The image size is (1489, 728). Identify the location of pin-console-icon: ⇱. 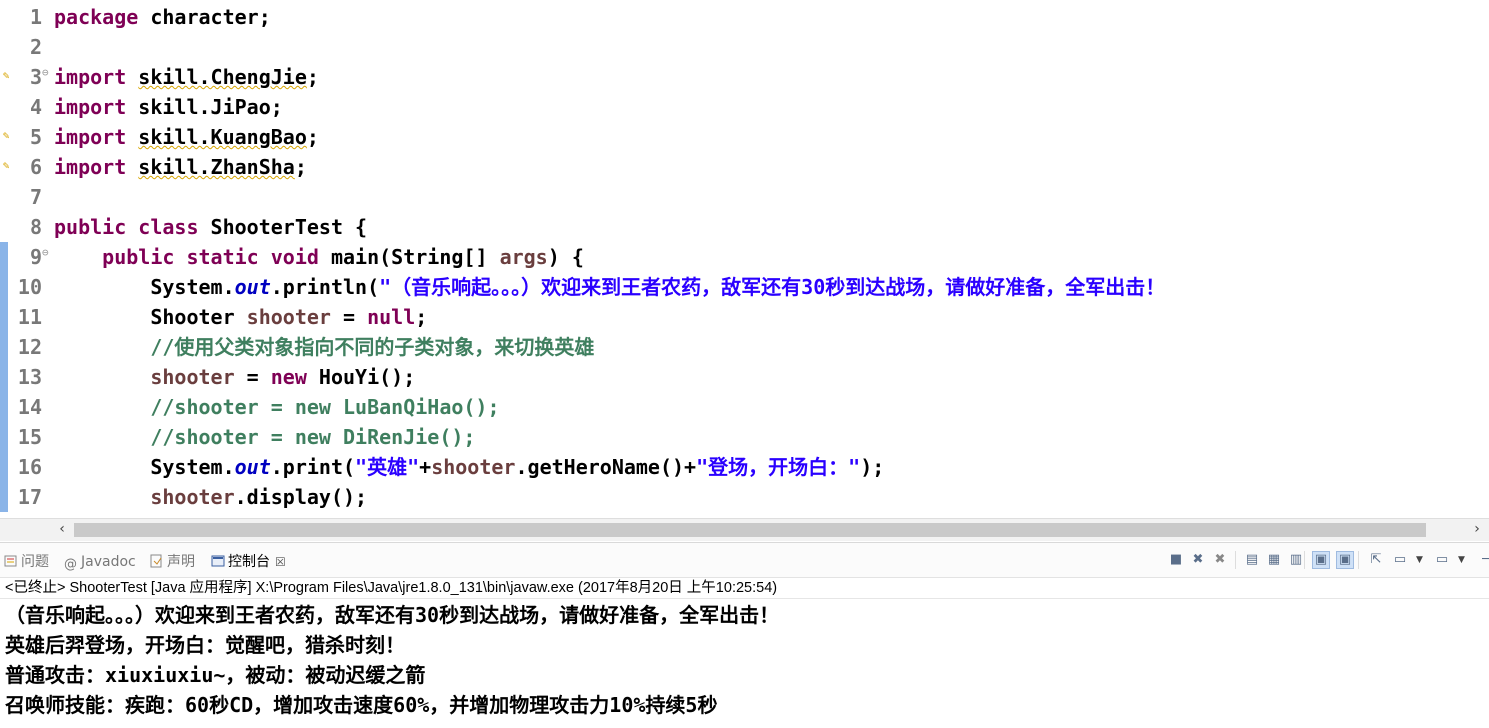
(1376, 560).